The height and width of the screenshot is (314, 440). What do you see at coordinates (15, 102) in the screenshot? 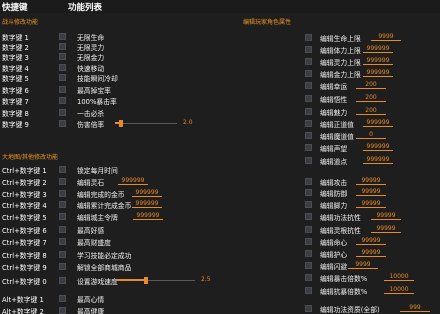
I see `hotkey-label: 数字键 7` at bounding box center [15, 102].